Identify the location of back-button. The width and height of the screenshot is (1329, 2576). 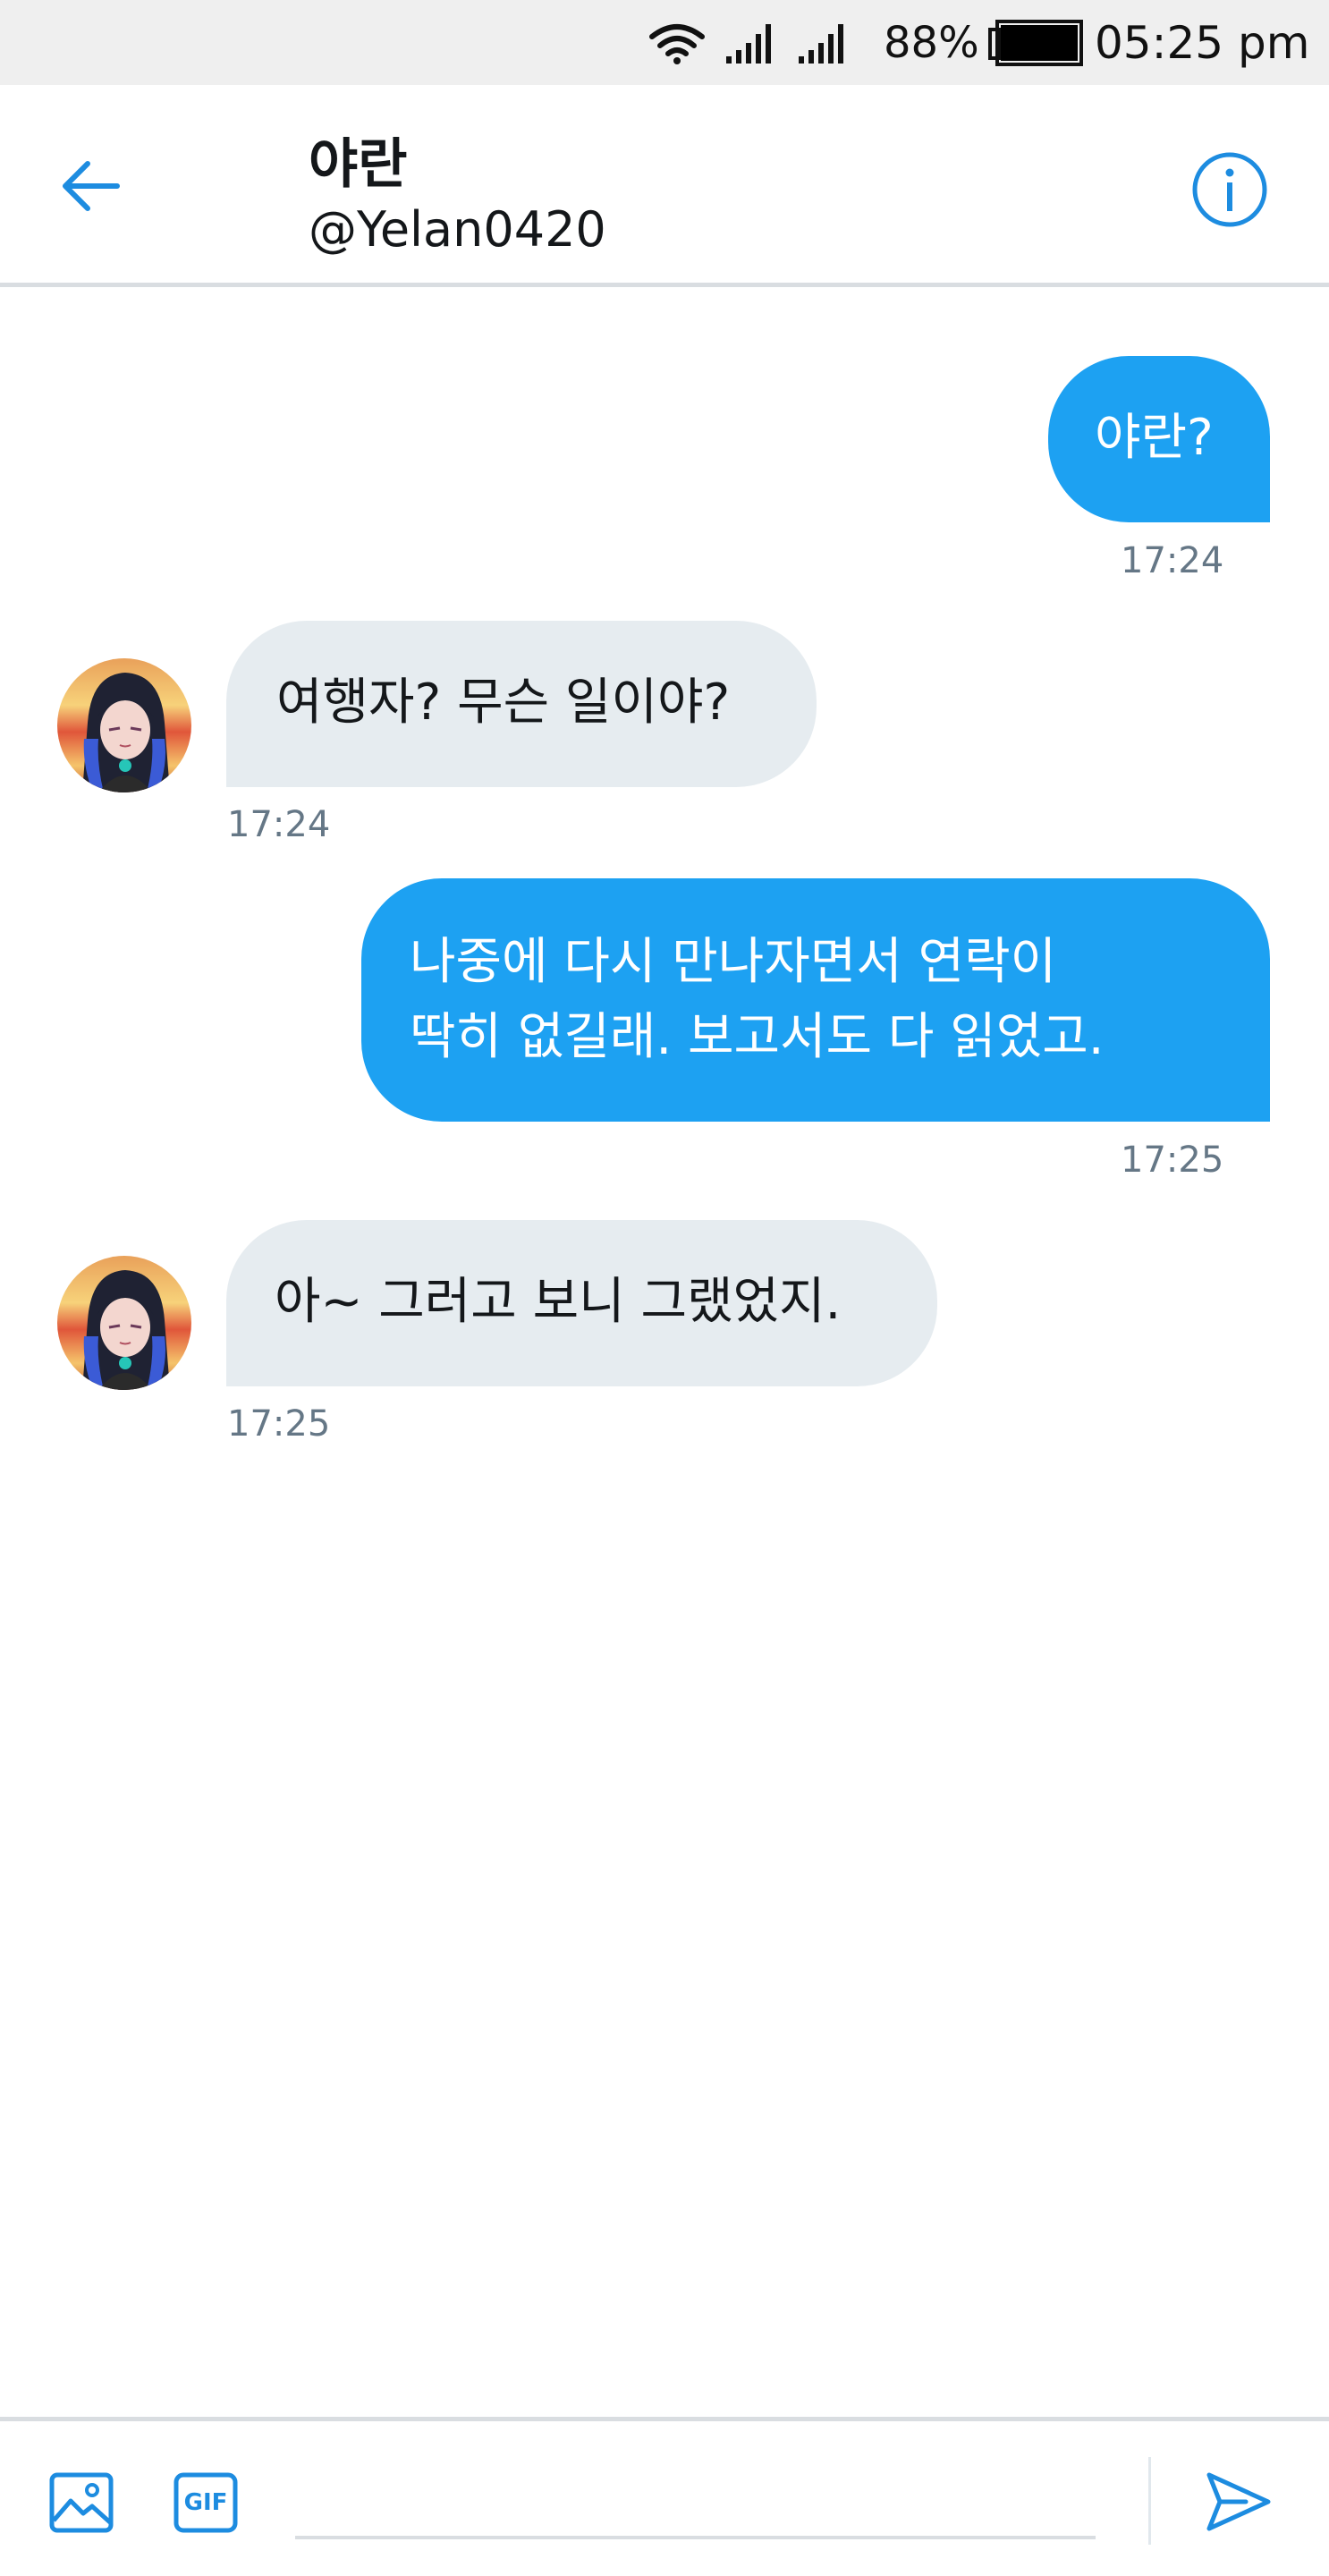
(89, 186).